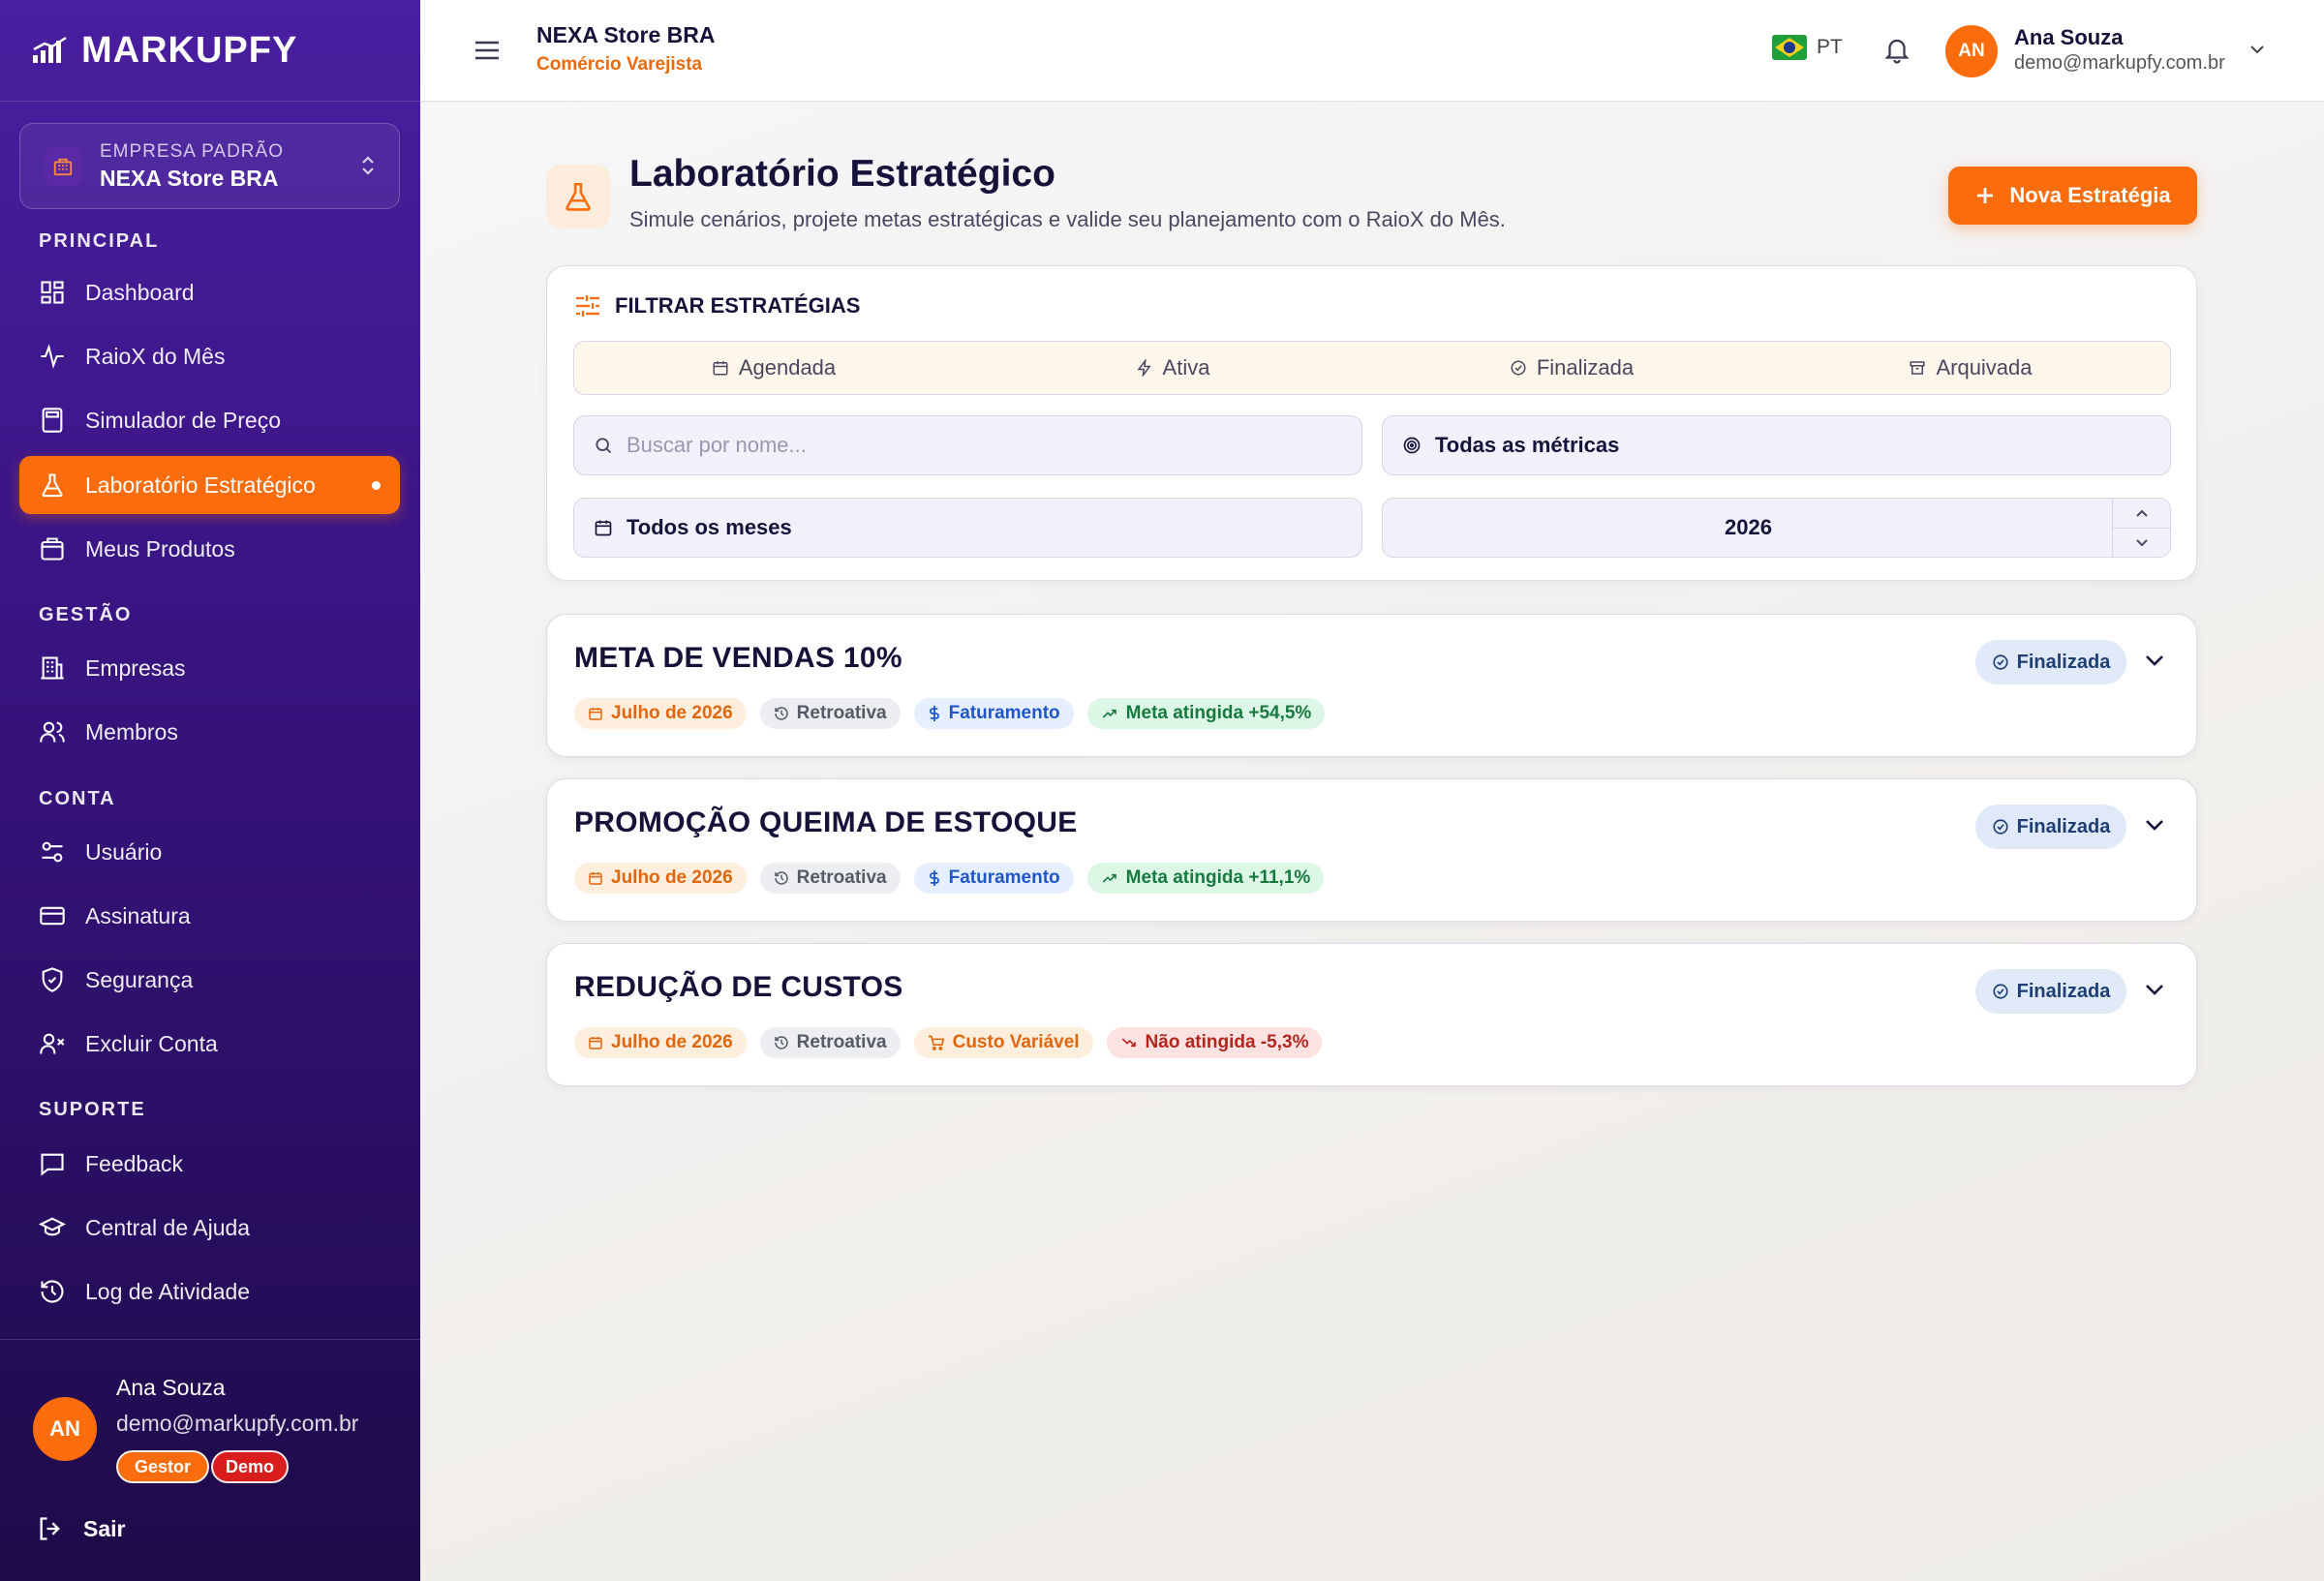 The height and width of the screenshot is (1581, 2324). Describe the element at coordinates (1572, 368) in the screenshot. I see `tab-finalizada: Finalizada` at that location.